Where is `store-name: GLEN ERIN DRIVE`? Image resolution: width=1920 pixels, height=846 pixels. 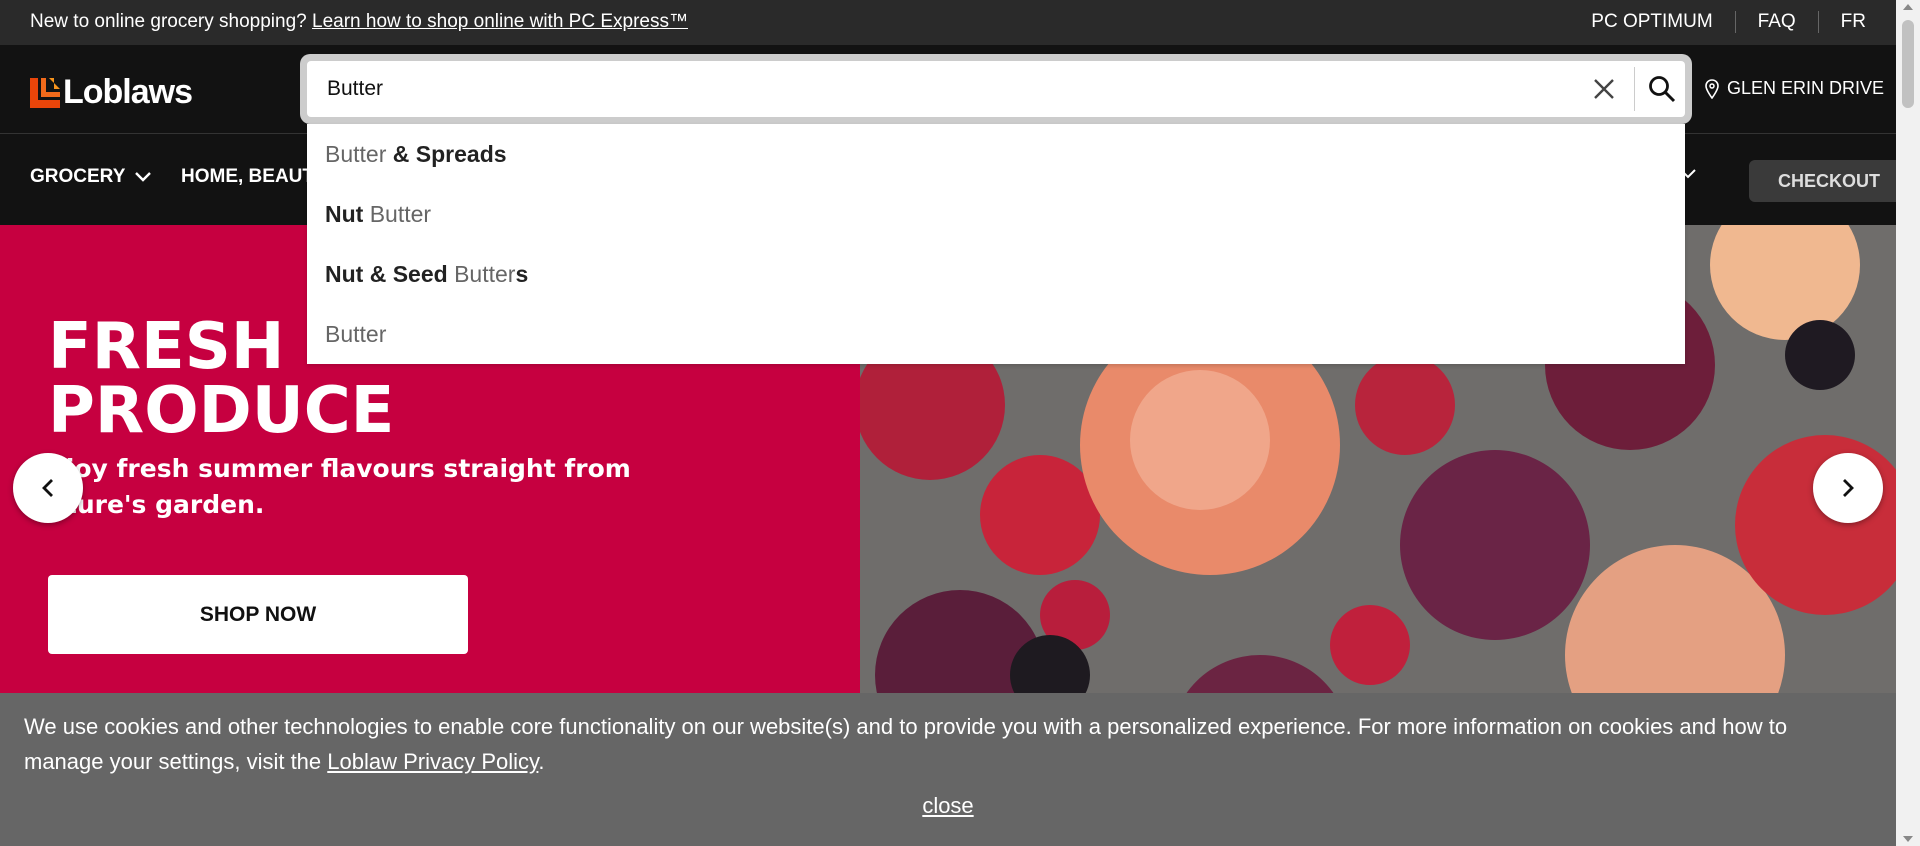
store-name: GLEN ERIN DRIVE is located at coordinates (1806, 88).